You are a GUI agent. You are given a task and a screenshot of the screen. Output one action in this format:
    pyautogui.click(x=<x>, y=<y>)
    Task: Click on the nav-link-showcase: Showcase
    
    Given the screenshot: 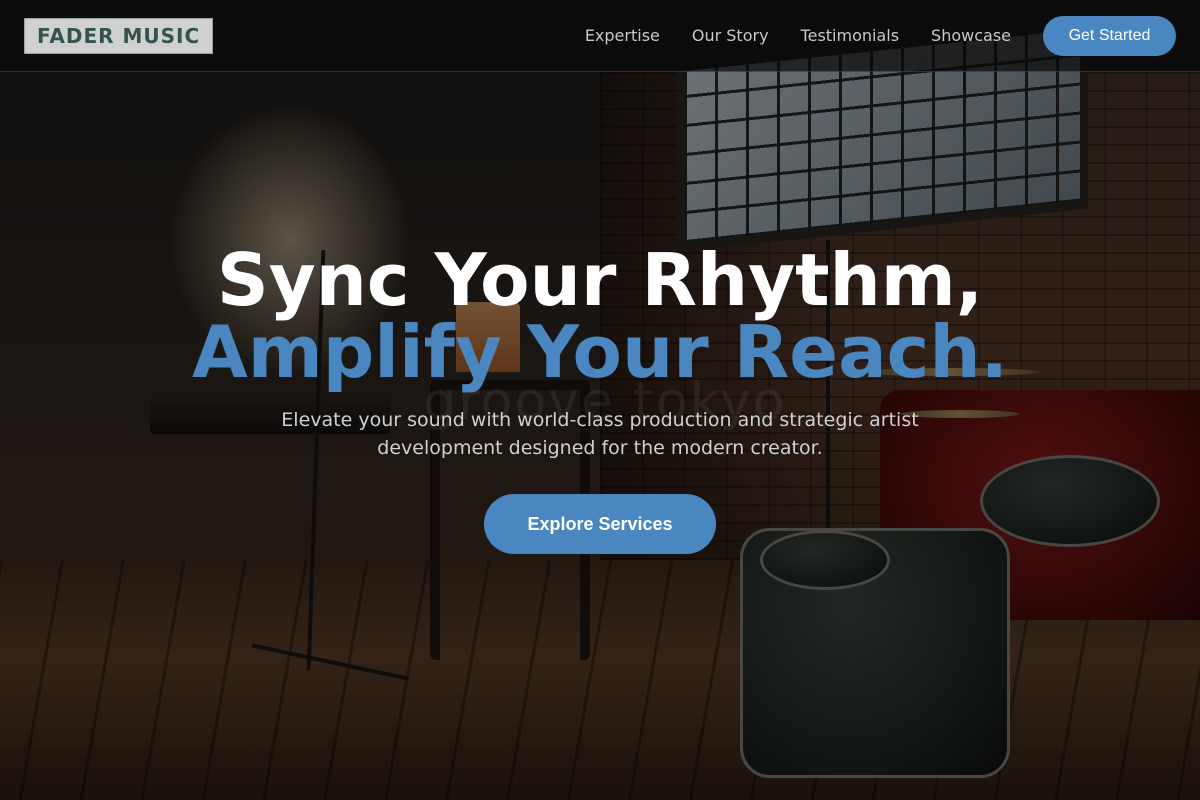 What is the action you would take?
    pyautogui.click(x=971, y=35)
    